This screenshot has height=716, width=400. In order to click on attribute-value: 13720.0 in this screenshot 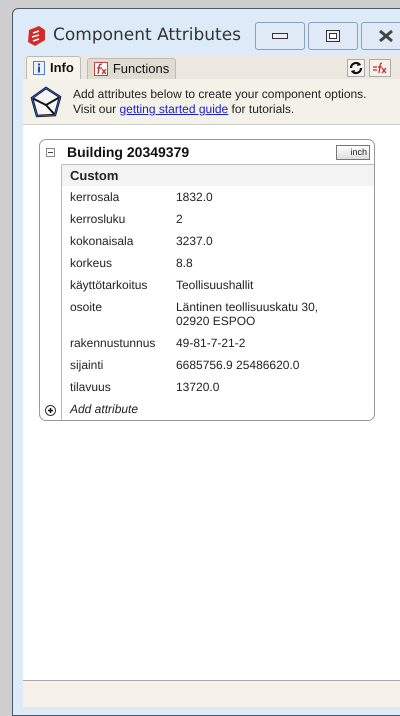, I will do `click(198, 387)`.